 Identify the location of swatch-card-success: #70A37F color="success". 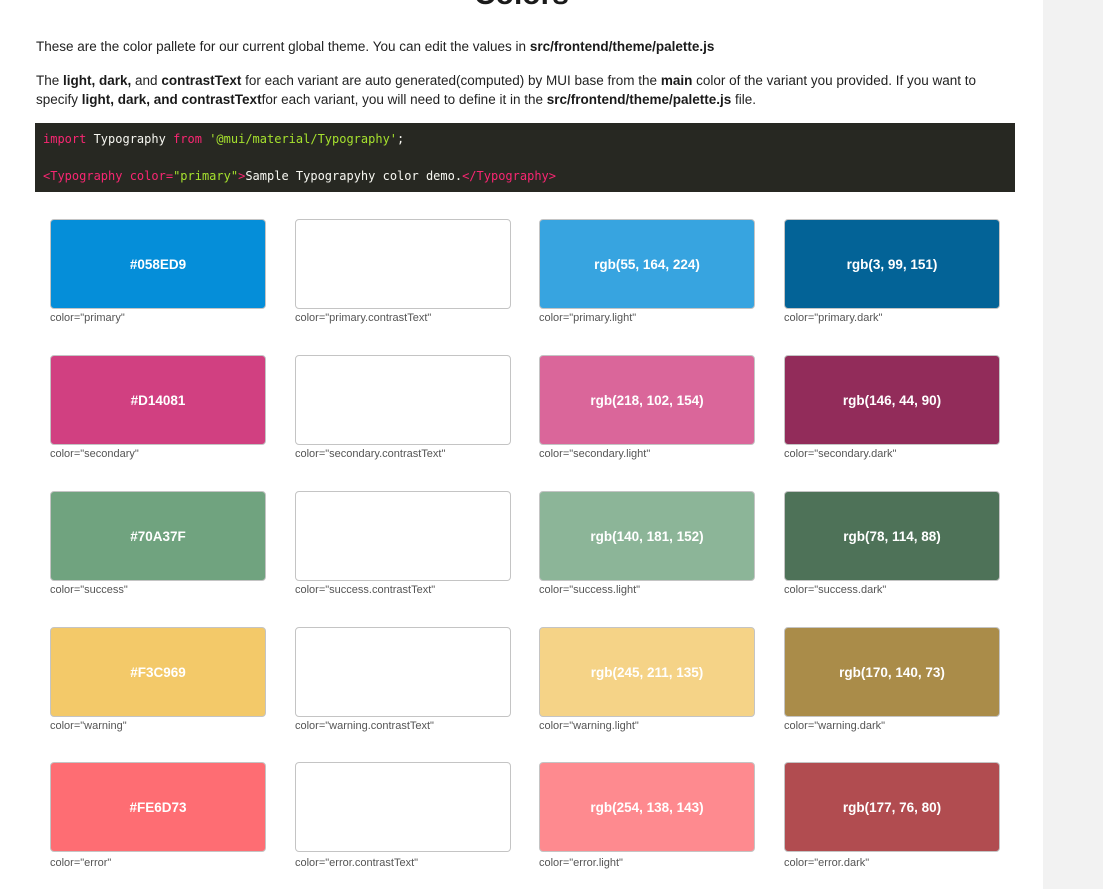
(158, 543).